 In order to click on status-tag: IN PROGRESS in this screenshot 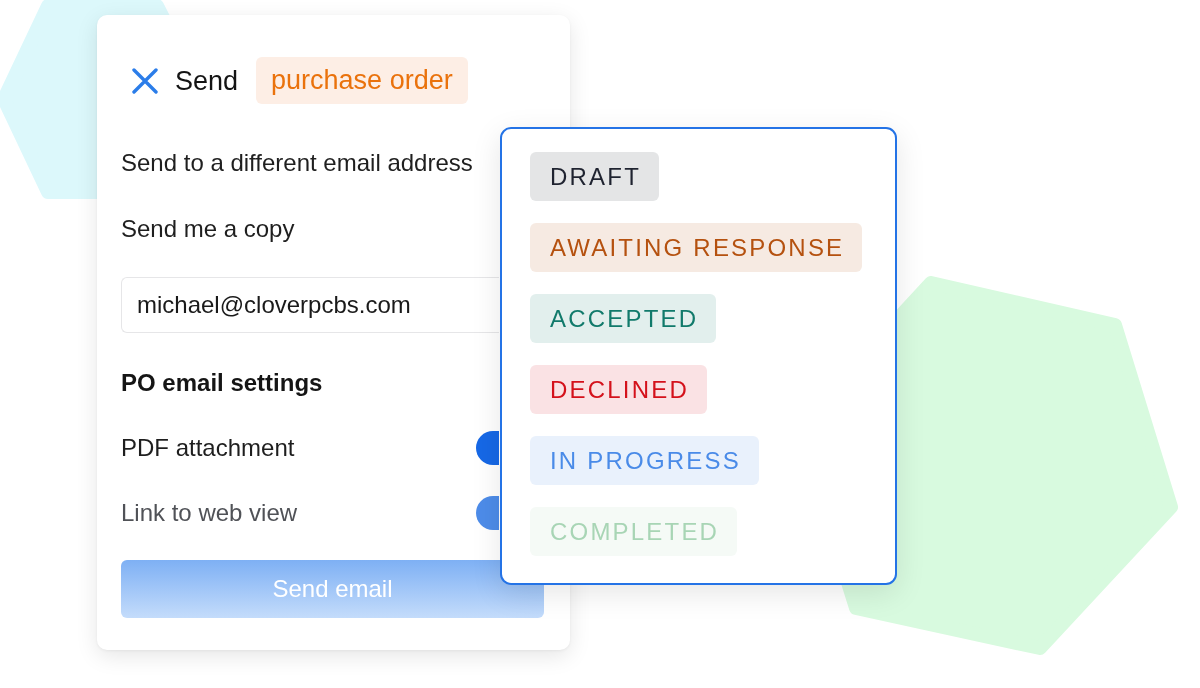, I will do `click(644, 460)`.